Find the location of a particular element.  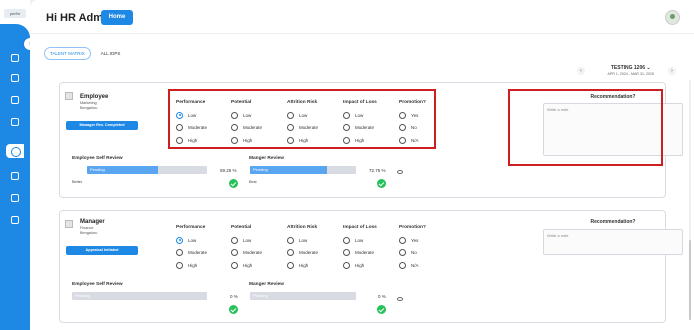

potential-moderate-option: Moderate is located at coordinates (259, 253).